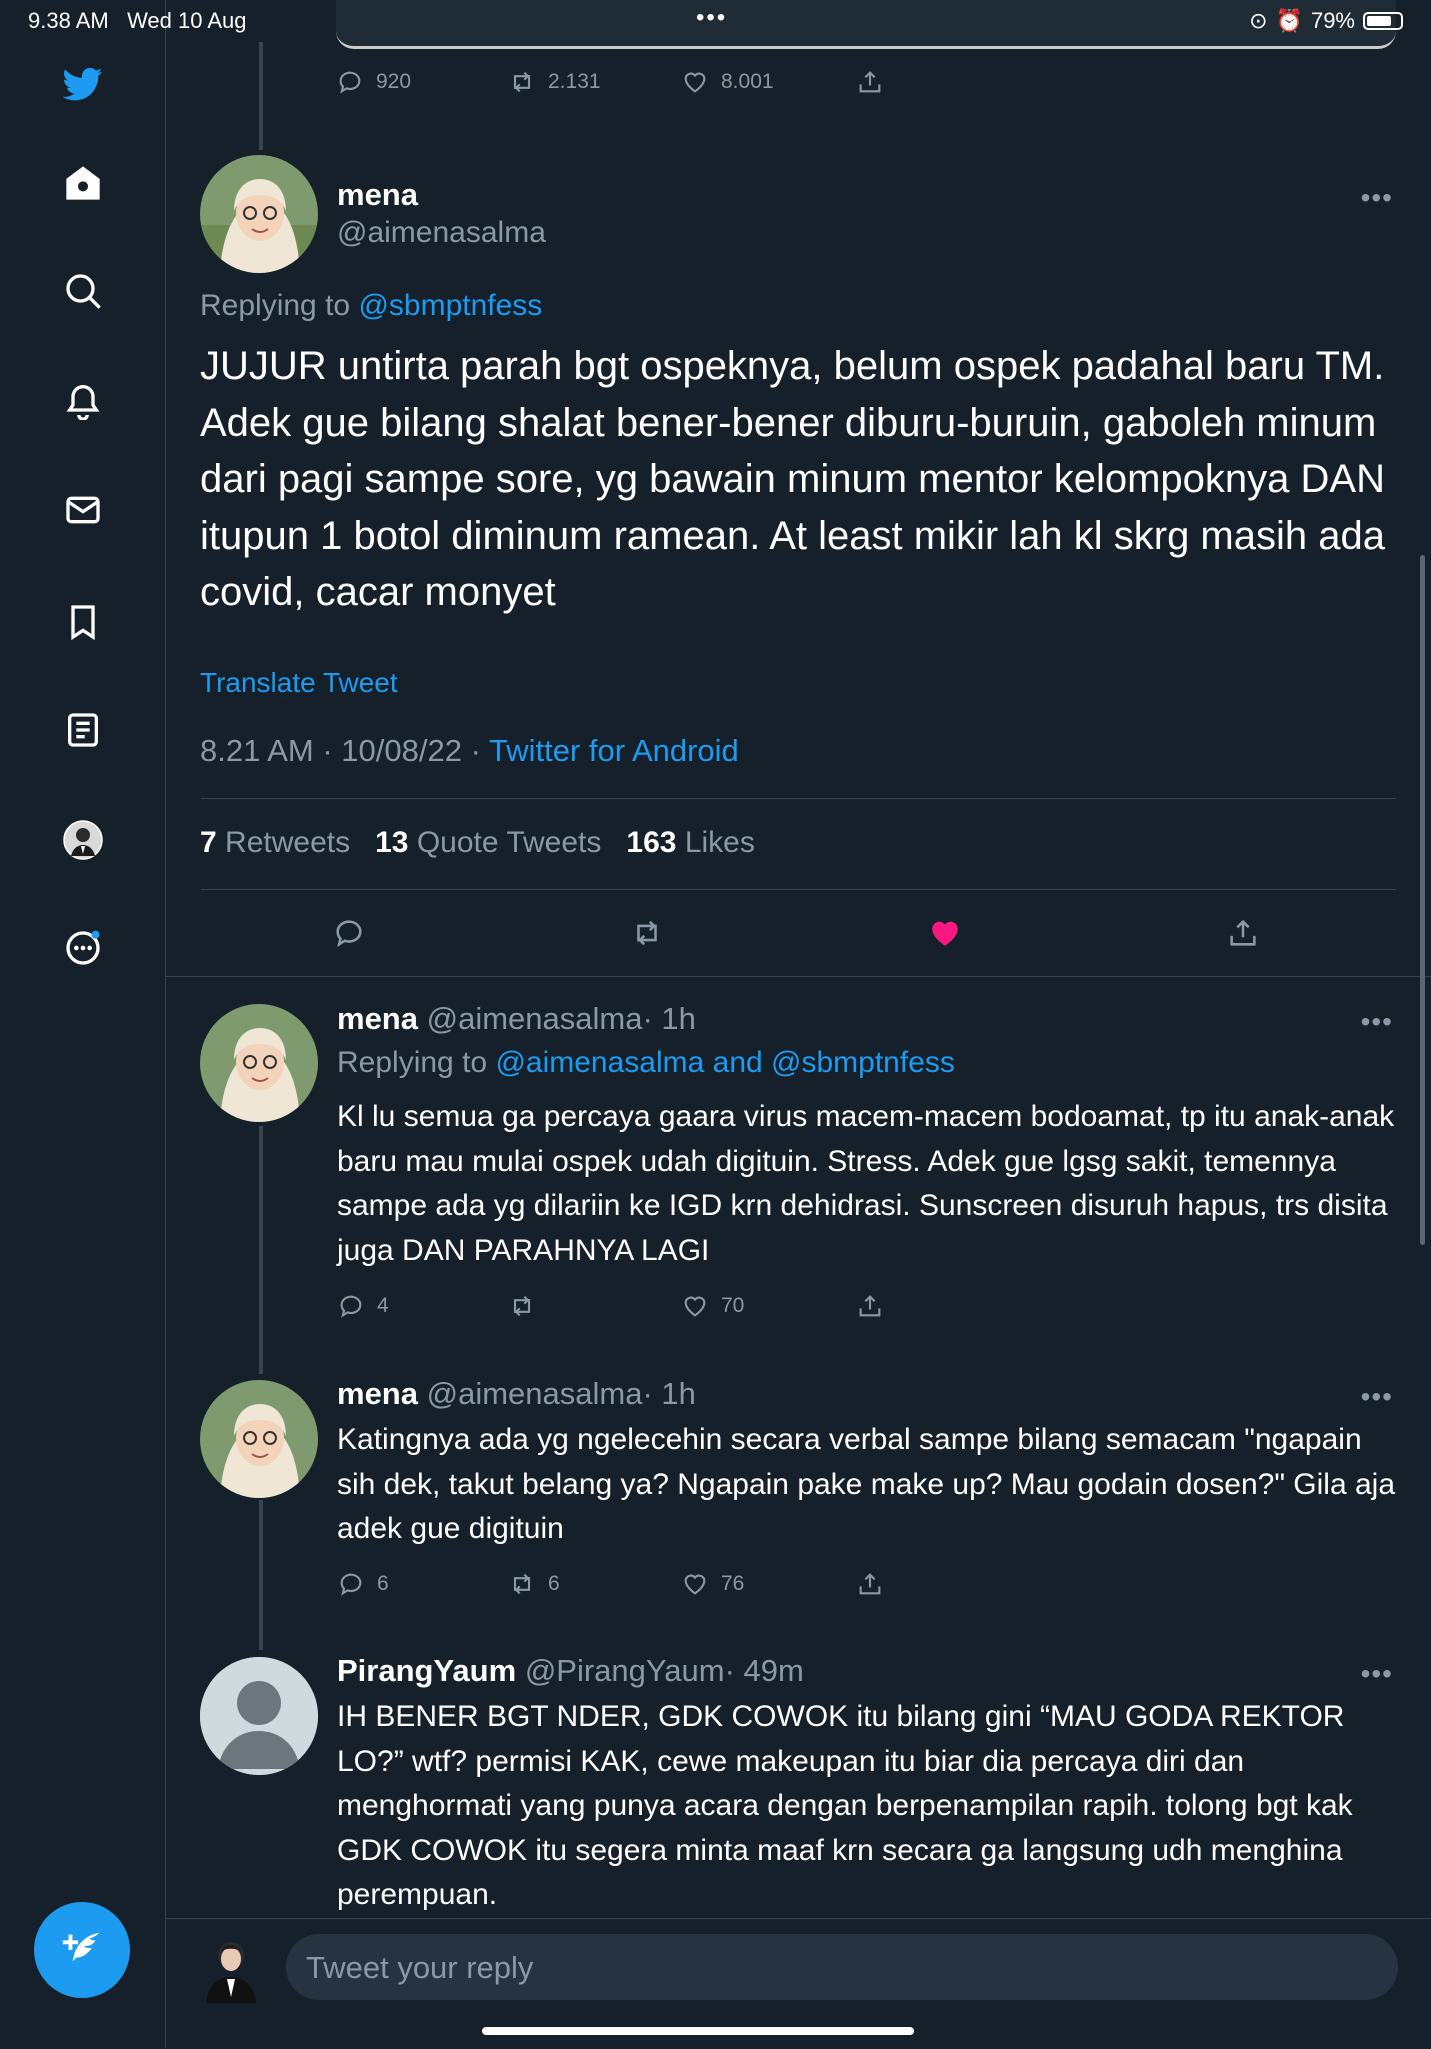  I want to click on translate-tweet-link: Translate Tweet, so click(299, 683).